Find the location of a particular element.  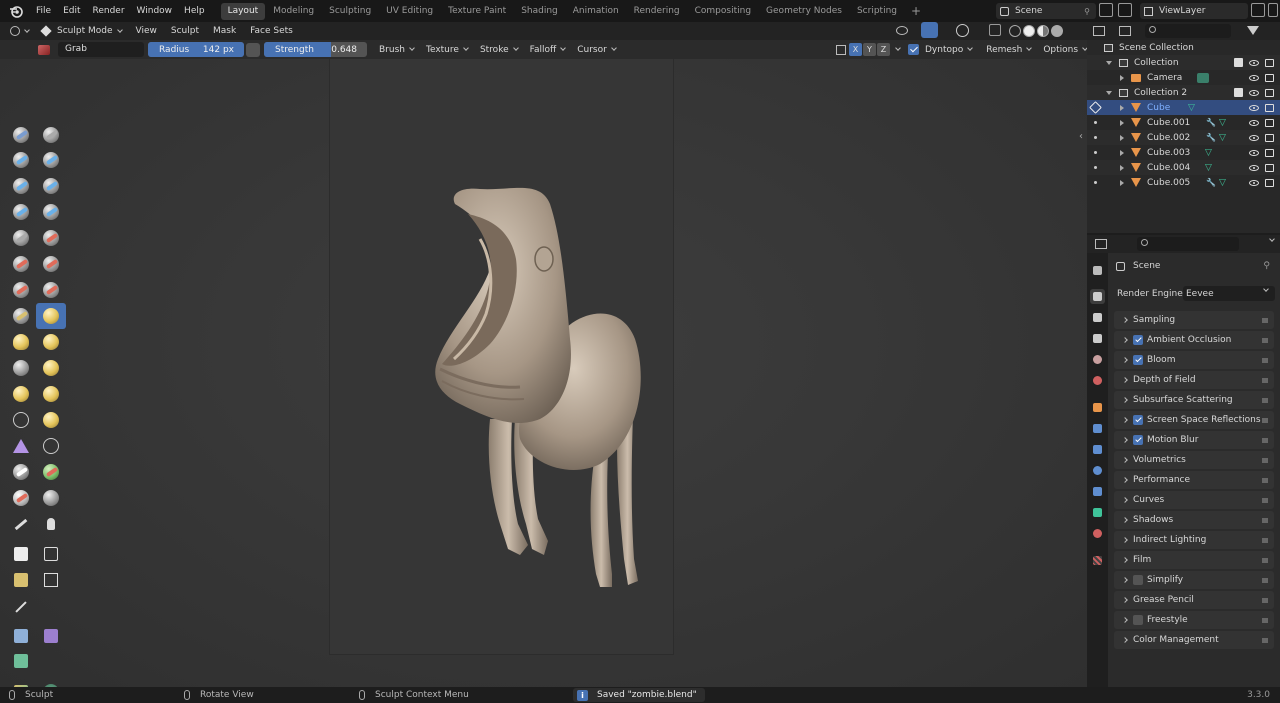

rotate-tool is located at coordinates (51, 394).